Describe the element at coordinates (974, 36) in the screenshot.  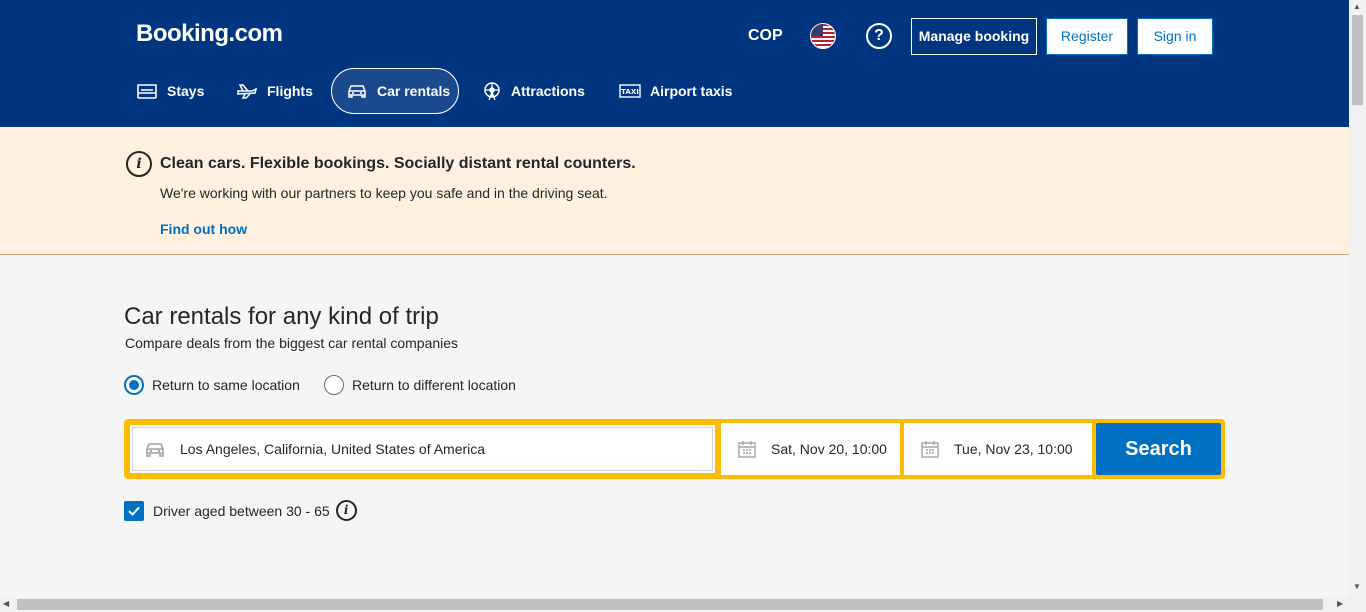
I see `manage-booking-button: Manage booking` at that location.